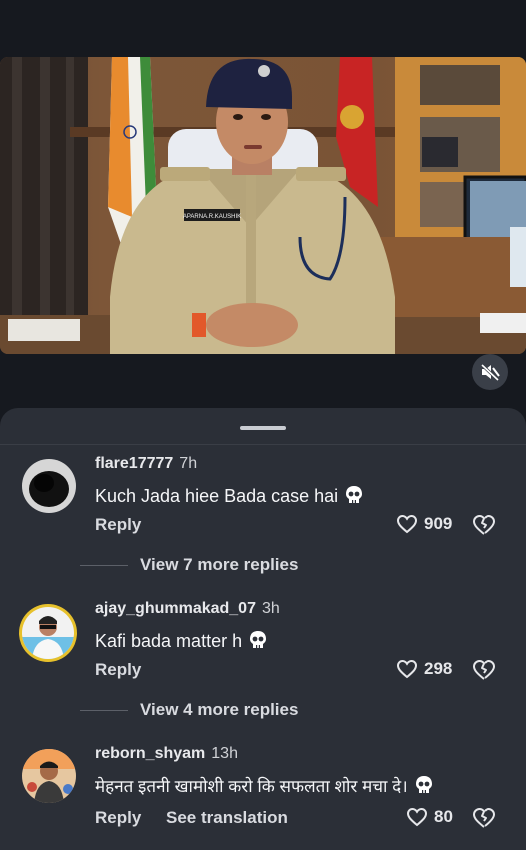 Image resolution: width=526 pixels, height=850 pixels. What do you see at coordinates (438, 523) in the screenshot?
I see `like-count: 909` at bounding box center [438, 523].